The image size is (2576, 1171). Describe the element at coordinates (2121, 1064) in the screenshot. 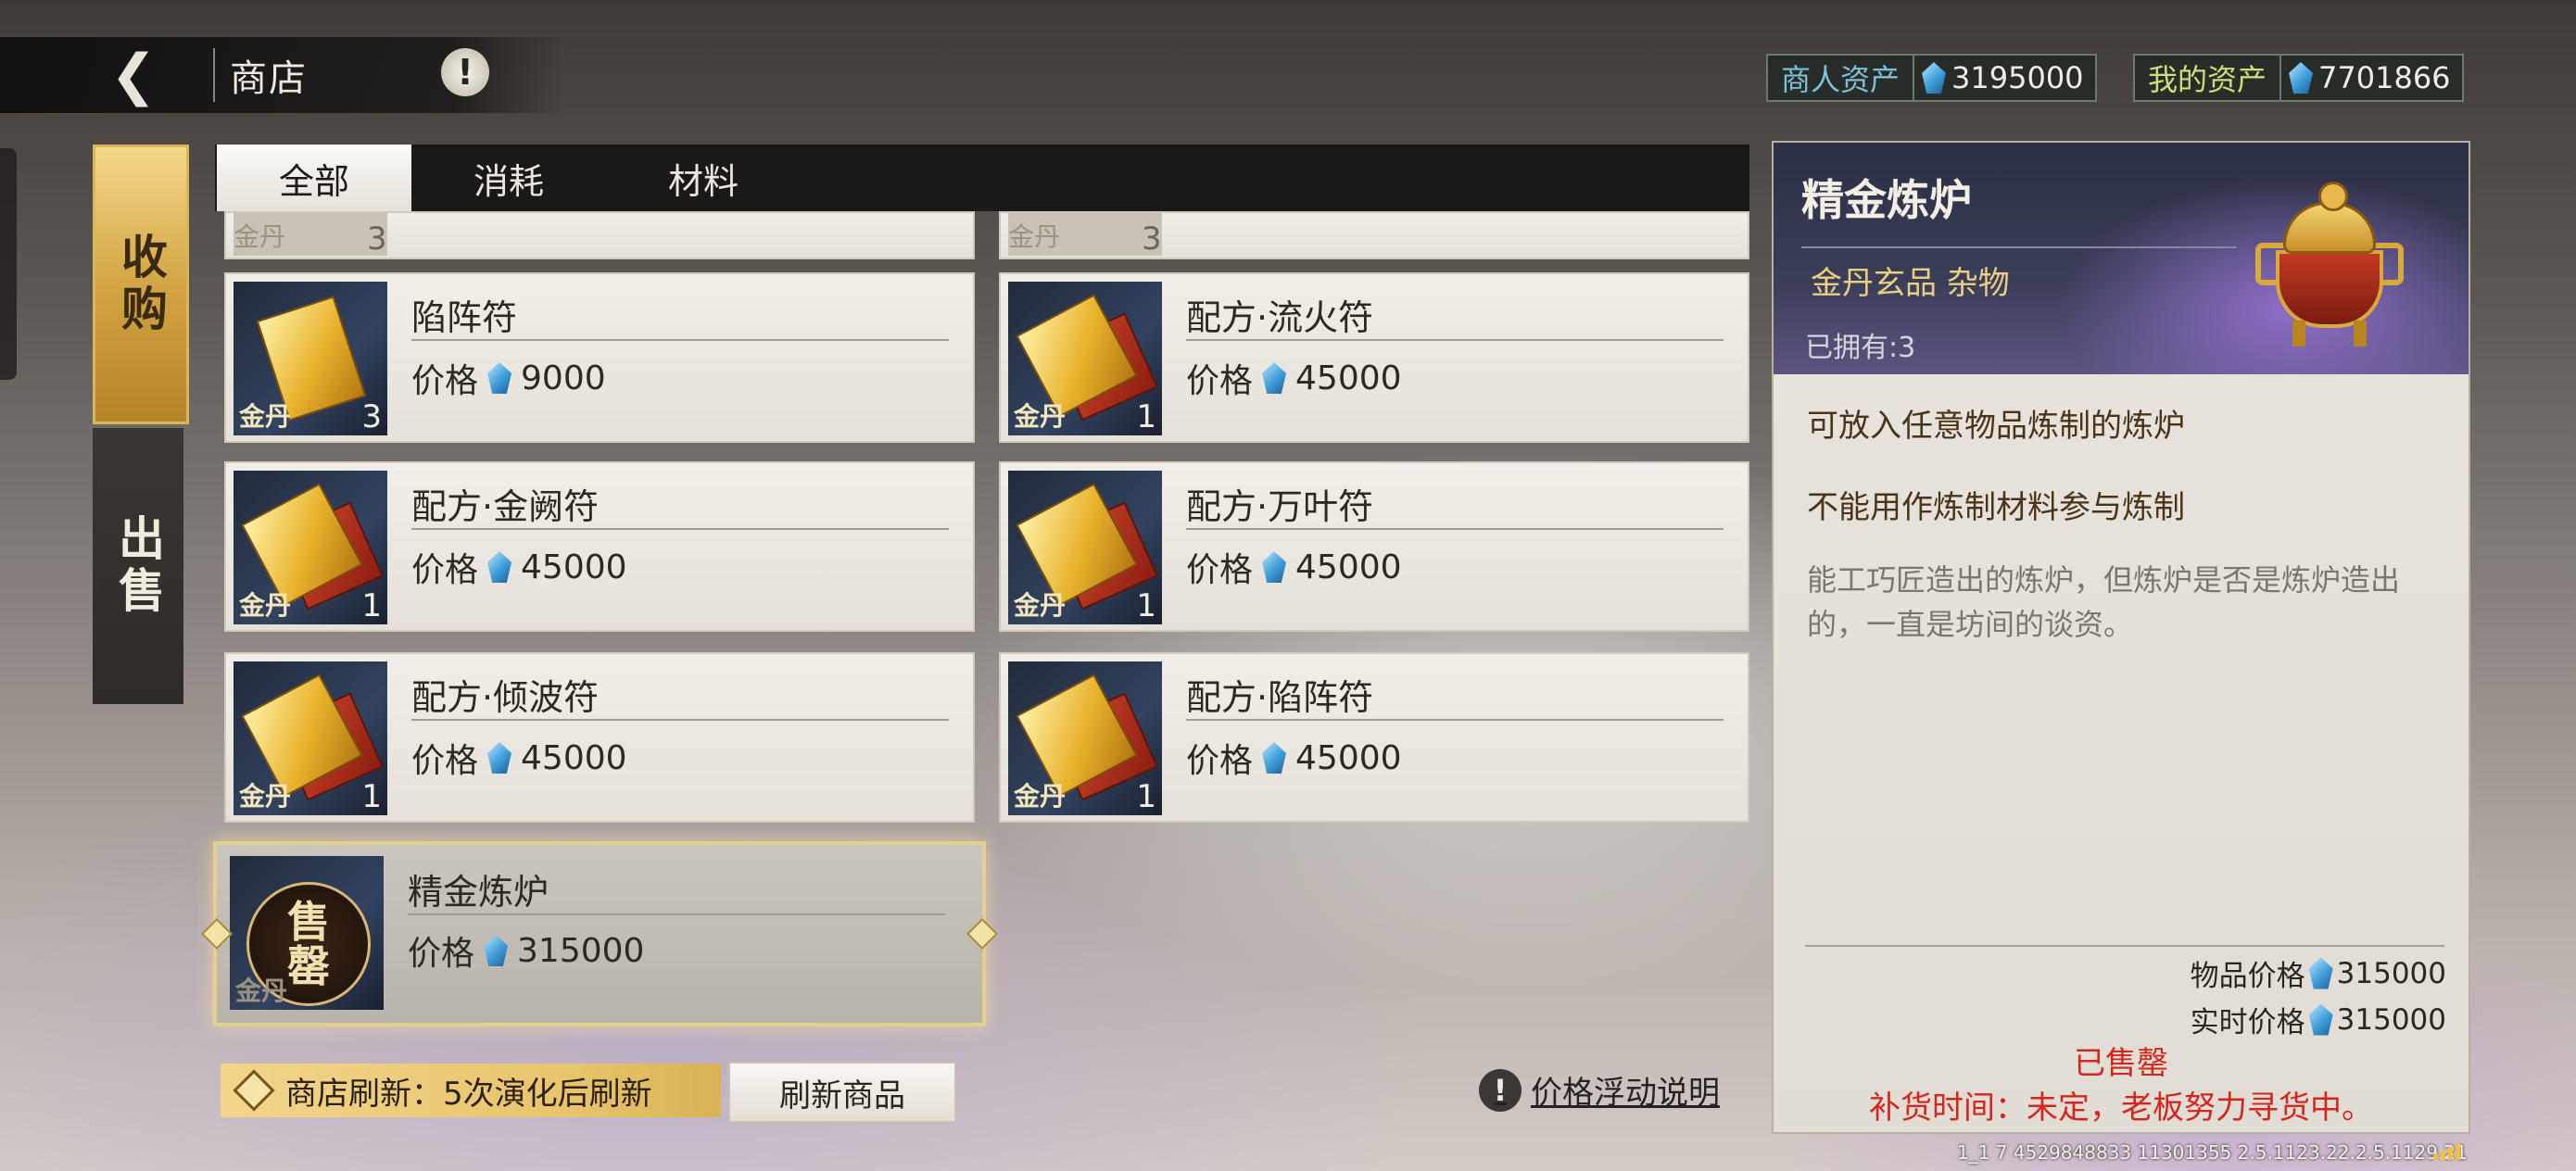

I see `sold-out-text: 已售罄` at that location.